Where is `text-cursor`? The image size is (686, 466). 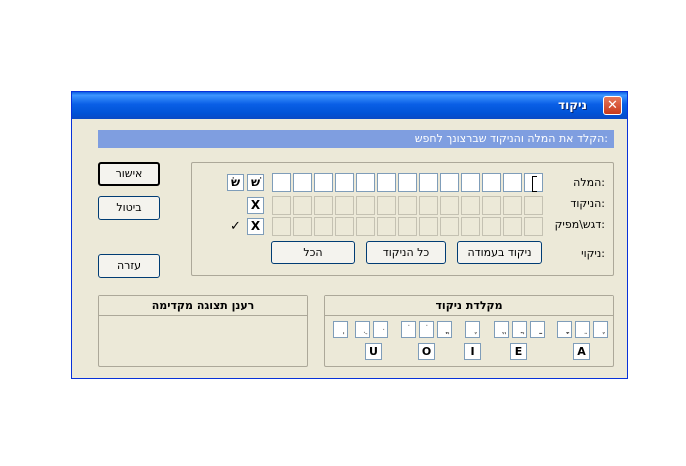
text-cursor is located at coordinates (534, 184).